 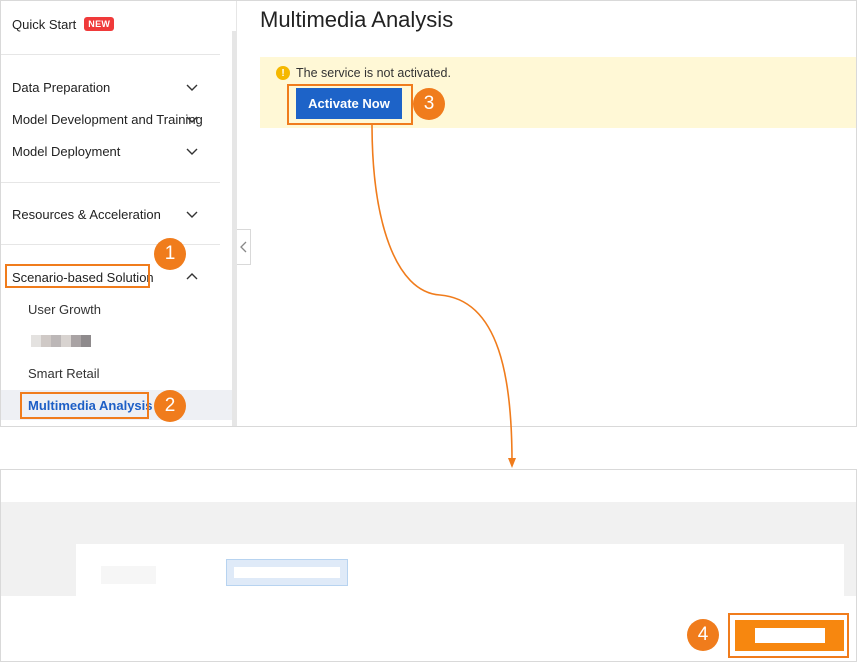 What do you see at coordinates (61, 87) in the screenshot?
I see `sidebar-item-label: Data Preparation` at bounding box center [61, 87].